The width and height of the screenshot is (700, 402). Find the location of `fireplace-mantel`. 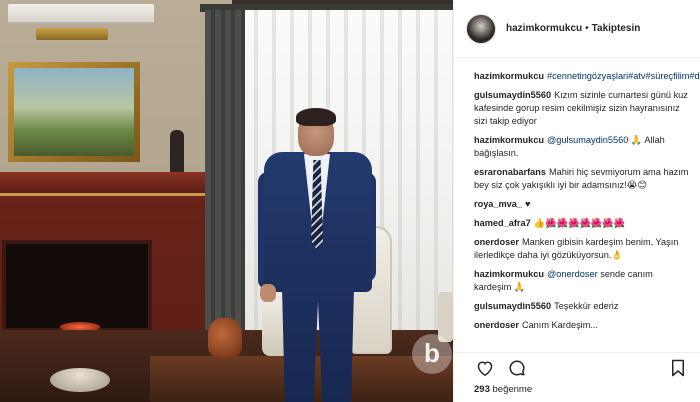

fireplace-mantel is located at coordinates (111, 184).